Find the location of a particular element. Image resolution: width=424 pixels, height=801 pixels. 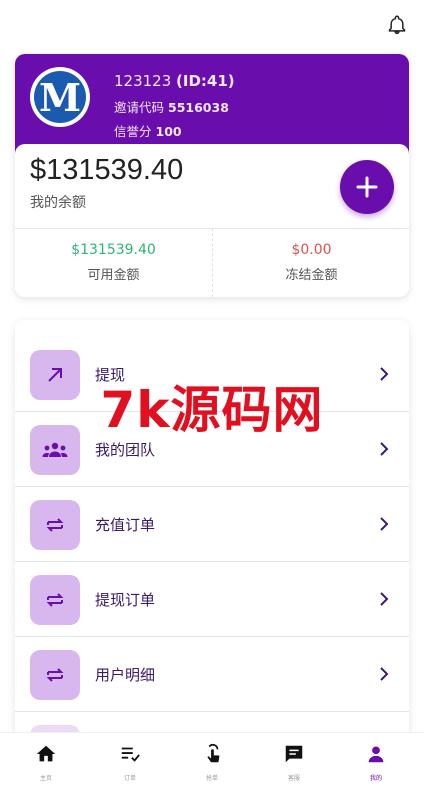

nav-home: 主页 is located at coordinates (46, 762).